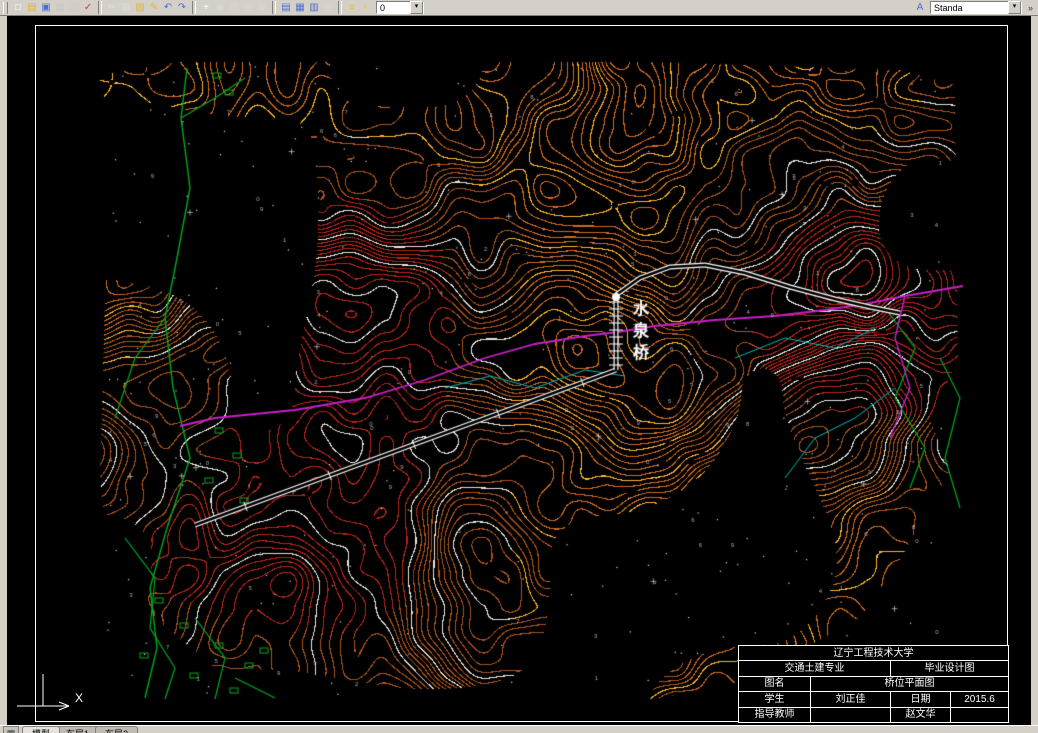  I want to click on titleblock-project-type: 毕业设计图, so click(949, 668).